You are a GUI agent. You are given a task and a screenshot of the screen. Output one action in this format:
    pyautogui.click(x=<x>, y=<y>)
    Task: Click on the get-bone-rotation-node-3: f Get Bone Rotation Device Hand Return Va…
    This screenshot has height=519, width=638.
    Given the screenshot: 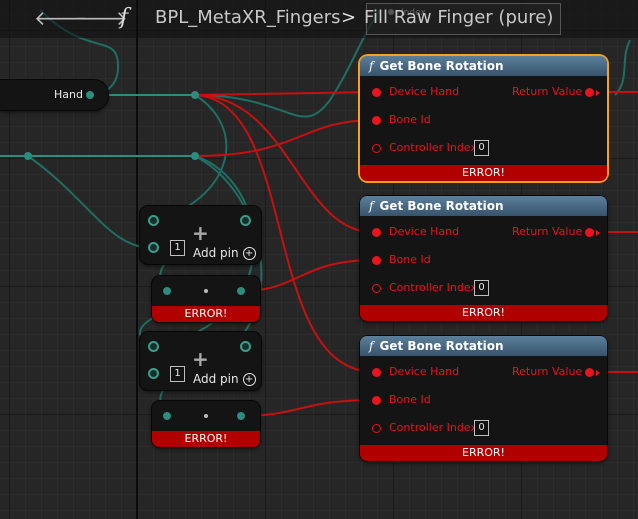 What is the action you would take?
    pyautogui.click(x=483, y=398)
    